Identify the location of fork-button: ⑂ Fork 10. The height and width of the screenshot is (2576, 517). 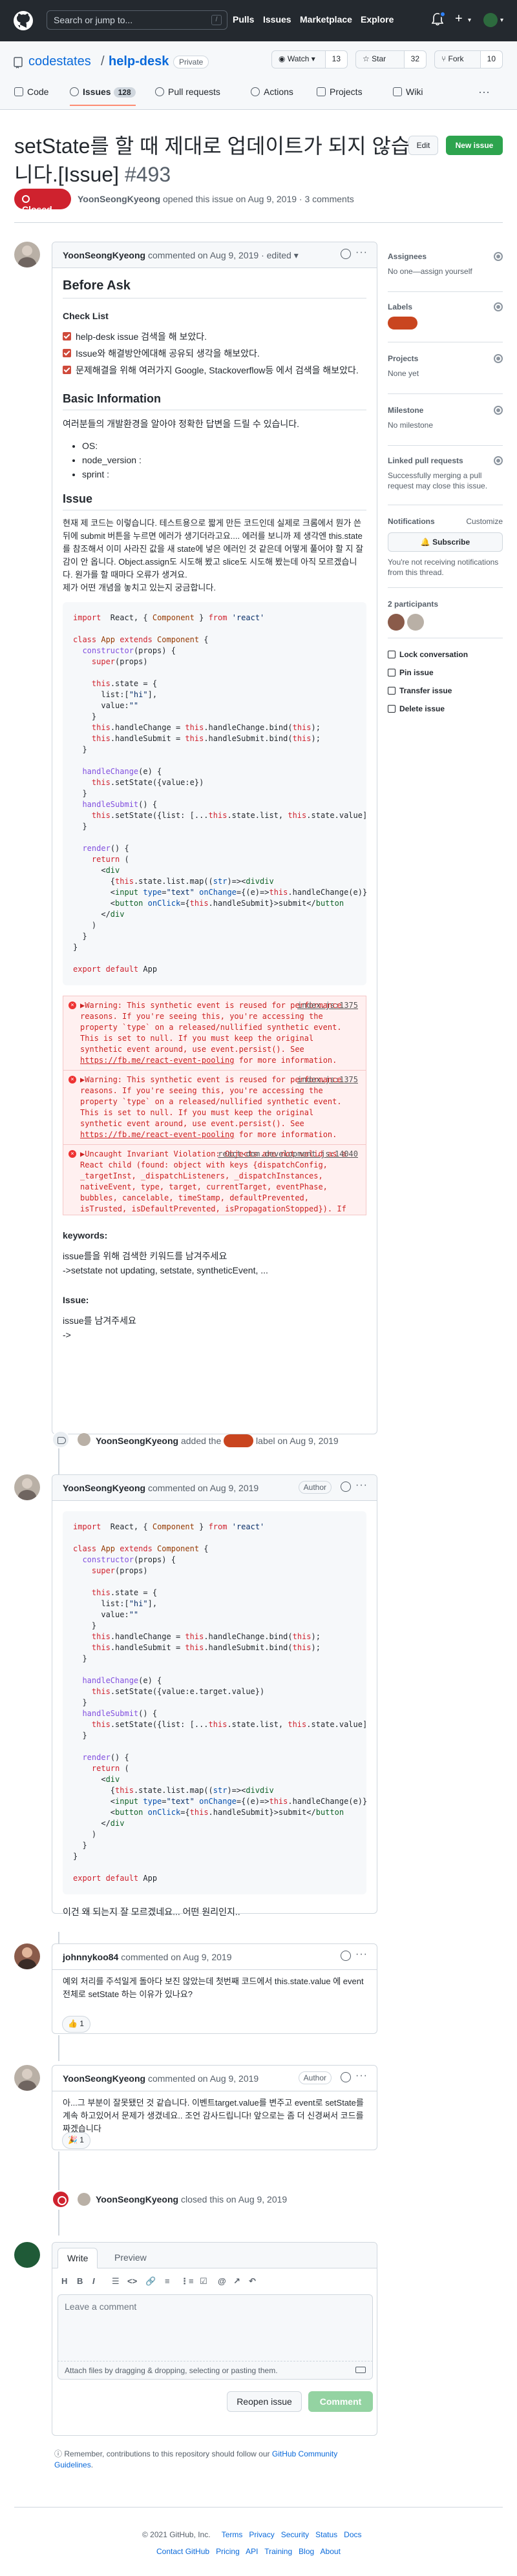
(468, 59).